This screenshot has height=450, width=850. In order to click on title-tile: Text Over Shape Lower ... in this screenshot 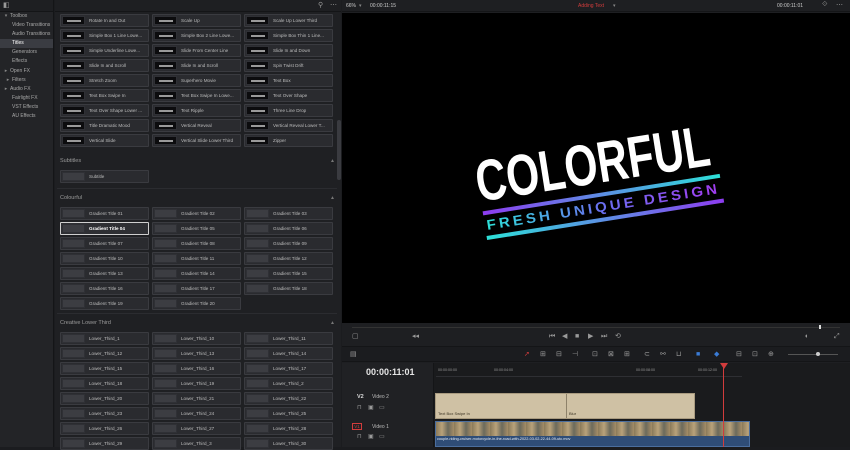, I will do `click(104, 110)`.